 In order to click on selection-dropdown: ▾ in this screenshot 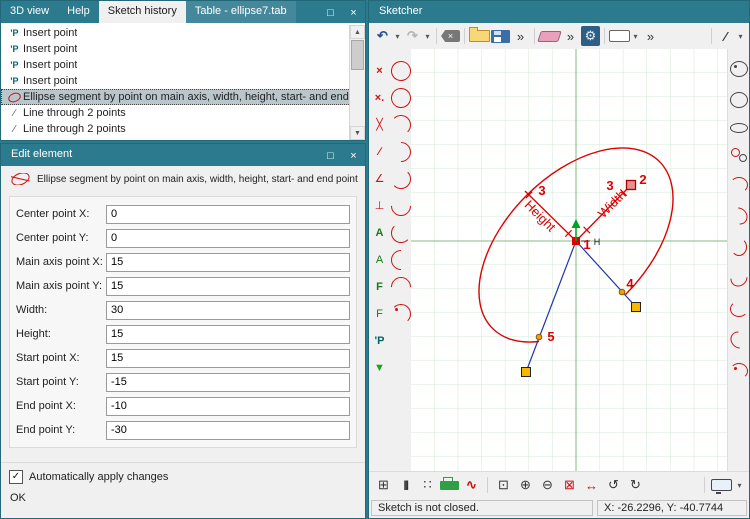, I will do `click(635, 36)`.